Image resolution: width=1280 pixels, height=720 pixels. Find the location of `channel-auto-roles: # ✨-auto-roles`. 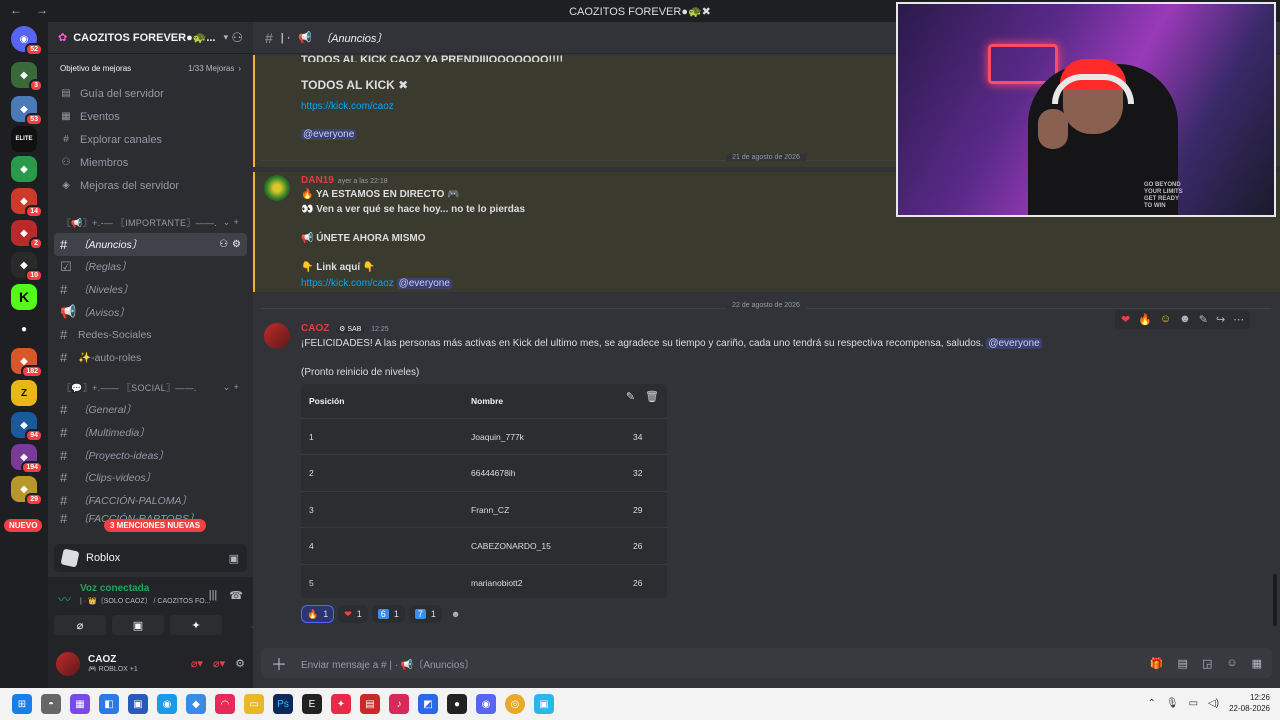

channel-auto-roles: # ✨-auto-roles is located at coordinates (150, 357).